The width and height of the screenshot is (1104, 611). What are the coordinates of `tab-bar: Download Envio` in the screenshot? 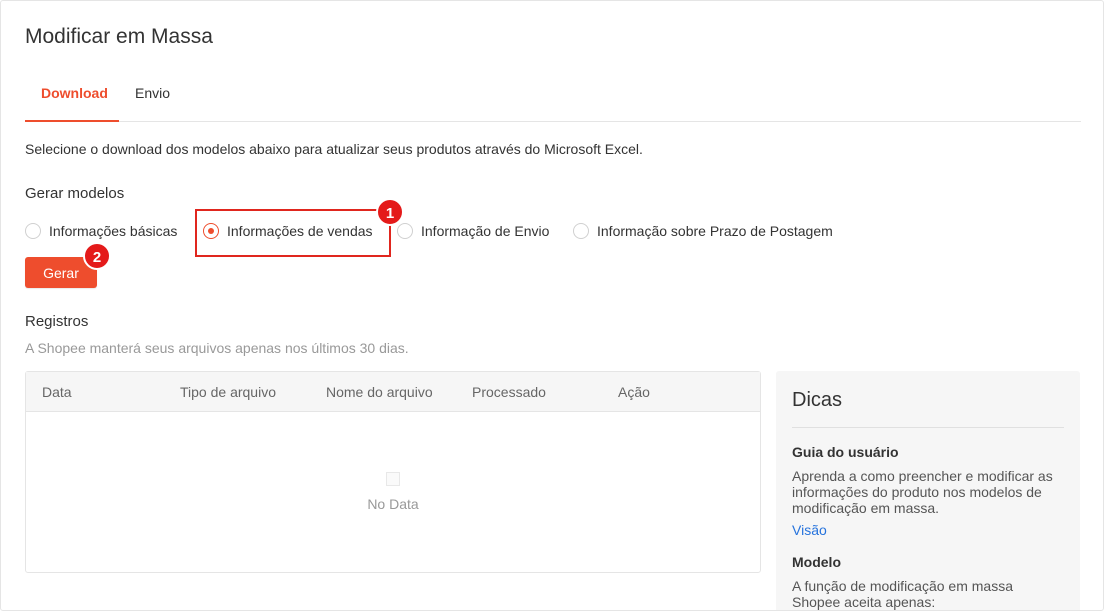 It's located at (553, 99).